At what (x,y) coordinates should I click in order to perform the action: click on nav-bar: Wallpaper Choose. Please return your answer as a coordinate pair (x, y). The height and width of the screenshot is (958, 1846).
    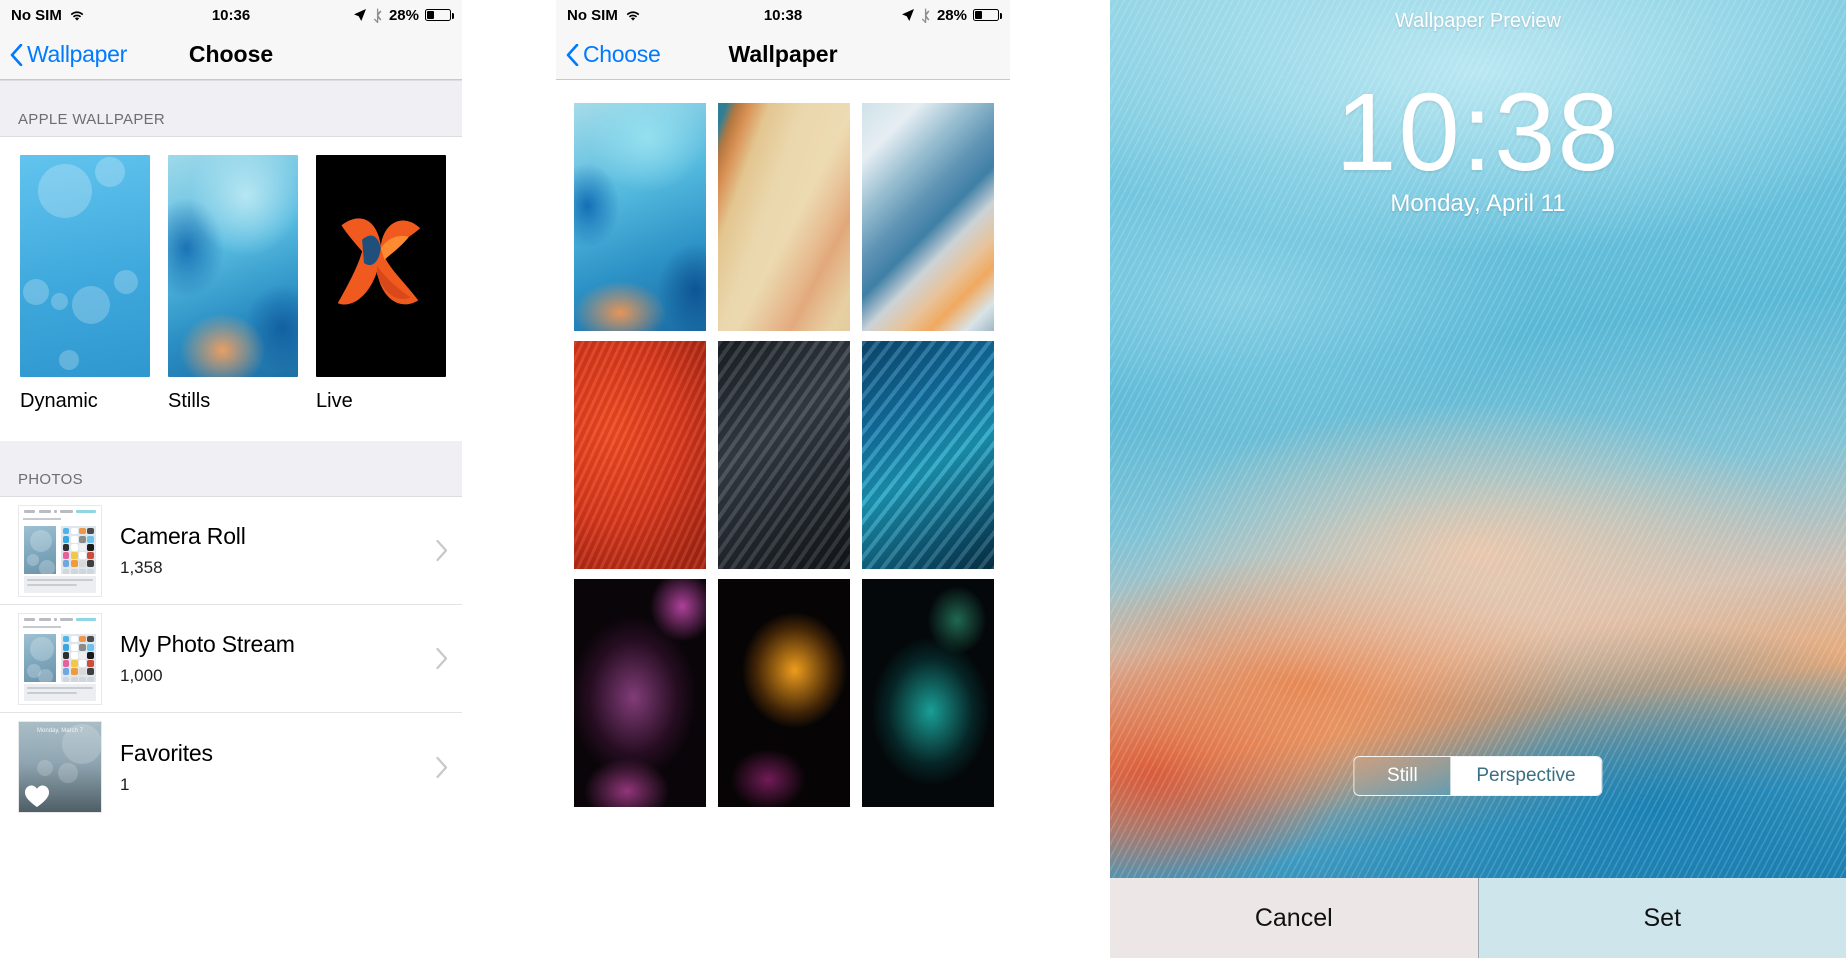
    Looking at the image, I should click on (231, 55).